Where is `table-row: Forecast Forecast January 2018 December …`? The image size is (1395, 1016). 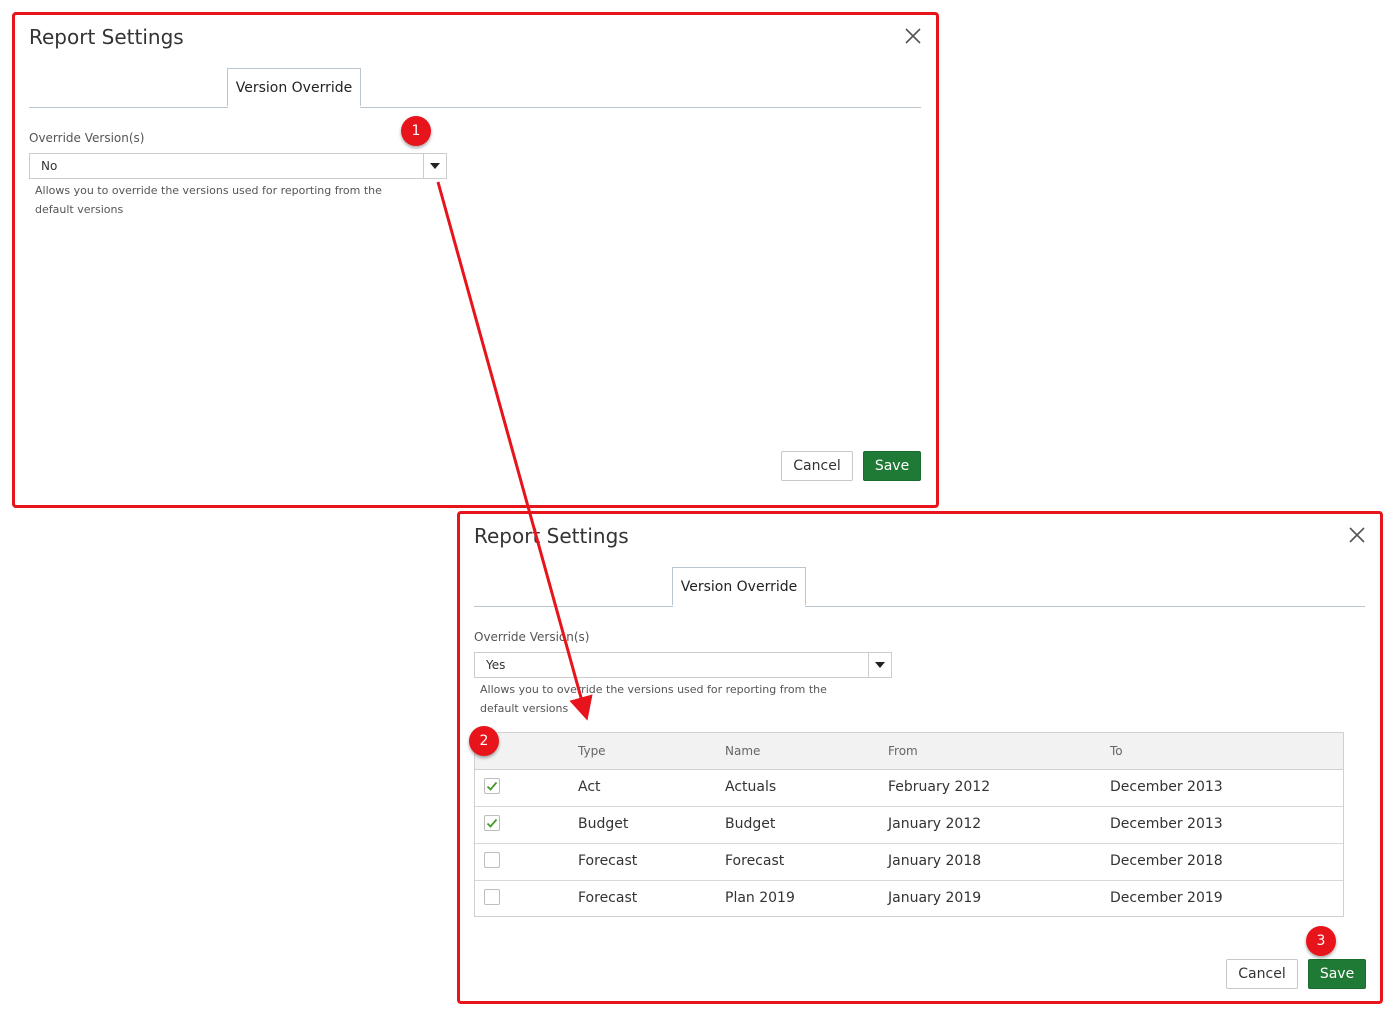
table-row: Forecast Forecast January 2018 December … is located at coordinates (909, 862).